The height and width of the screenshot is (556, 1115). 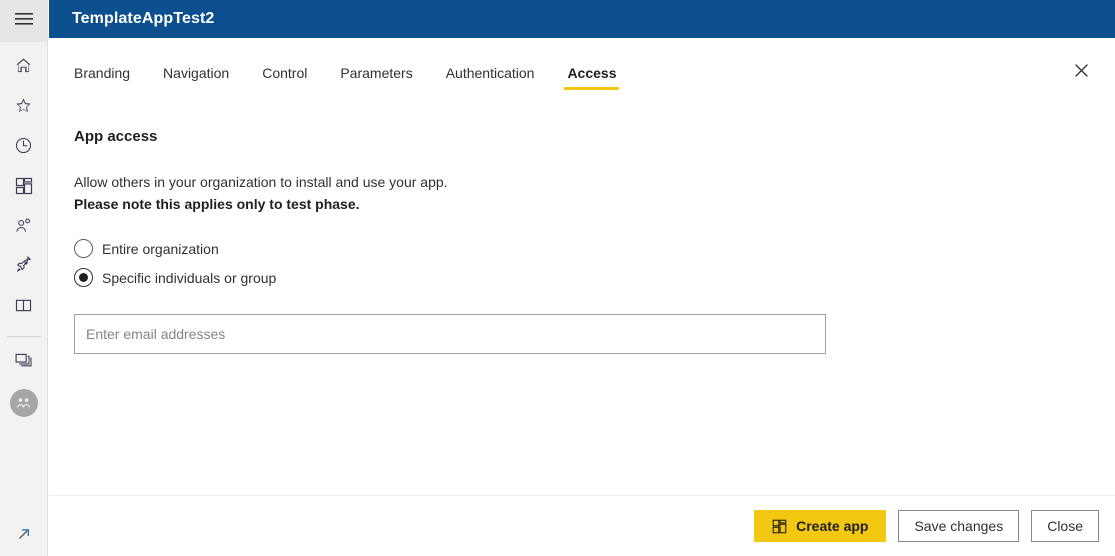 I want to click on people-icon, so click(x=23, y=228).